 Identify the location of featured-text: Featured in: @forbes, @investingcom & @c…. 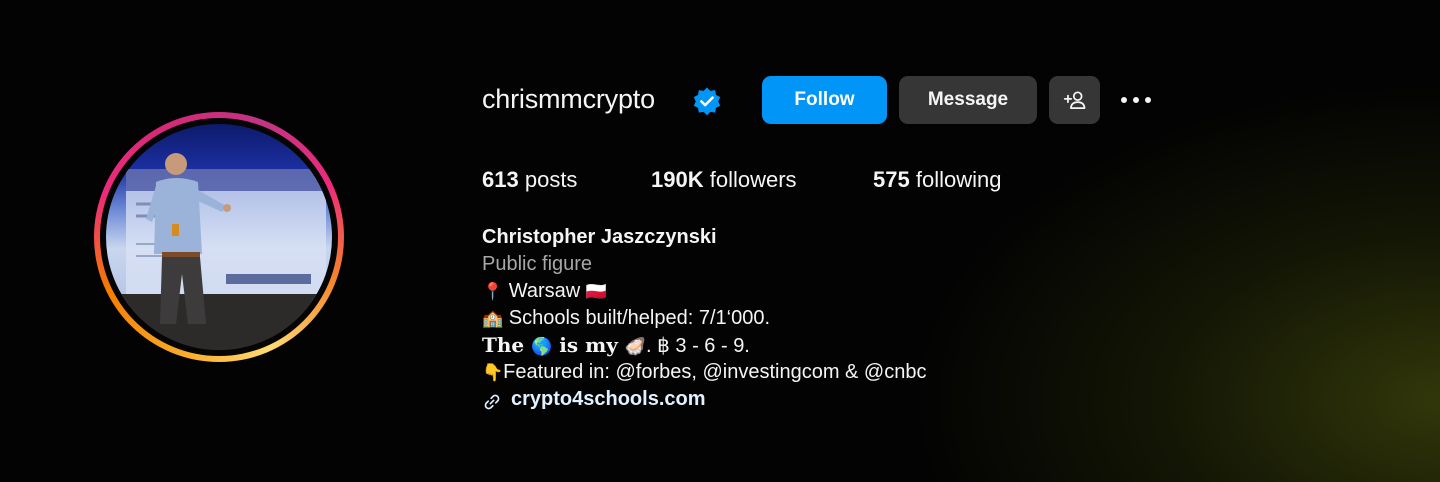
(715, 372).